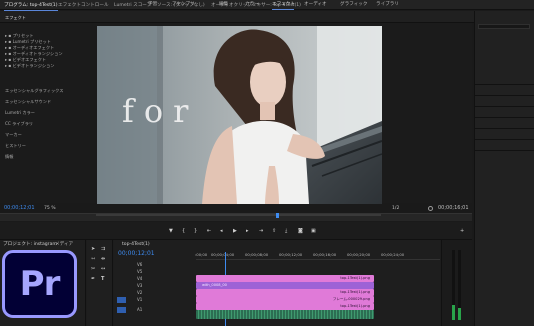  Describe the element at coordinates (93, 259) in the screenshot. I see `ripple-edit-icon: ⇿` at that location.